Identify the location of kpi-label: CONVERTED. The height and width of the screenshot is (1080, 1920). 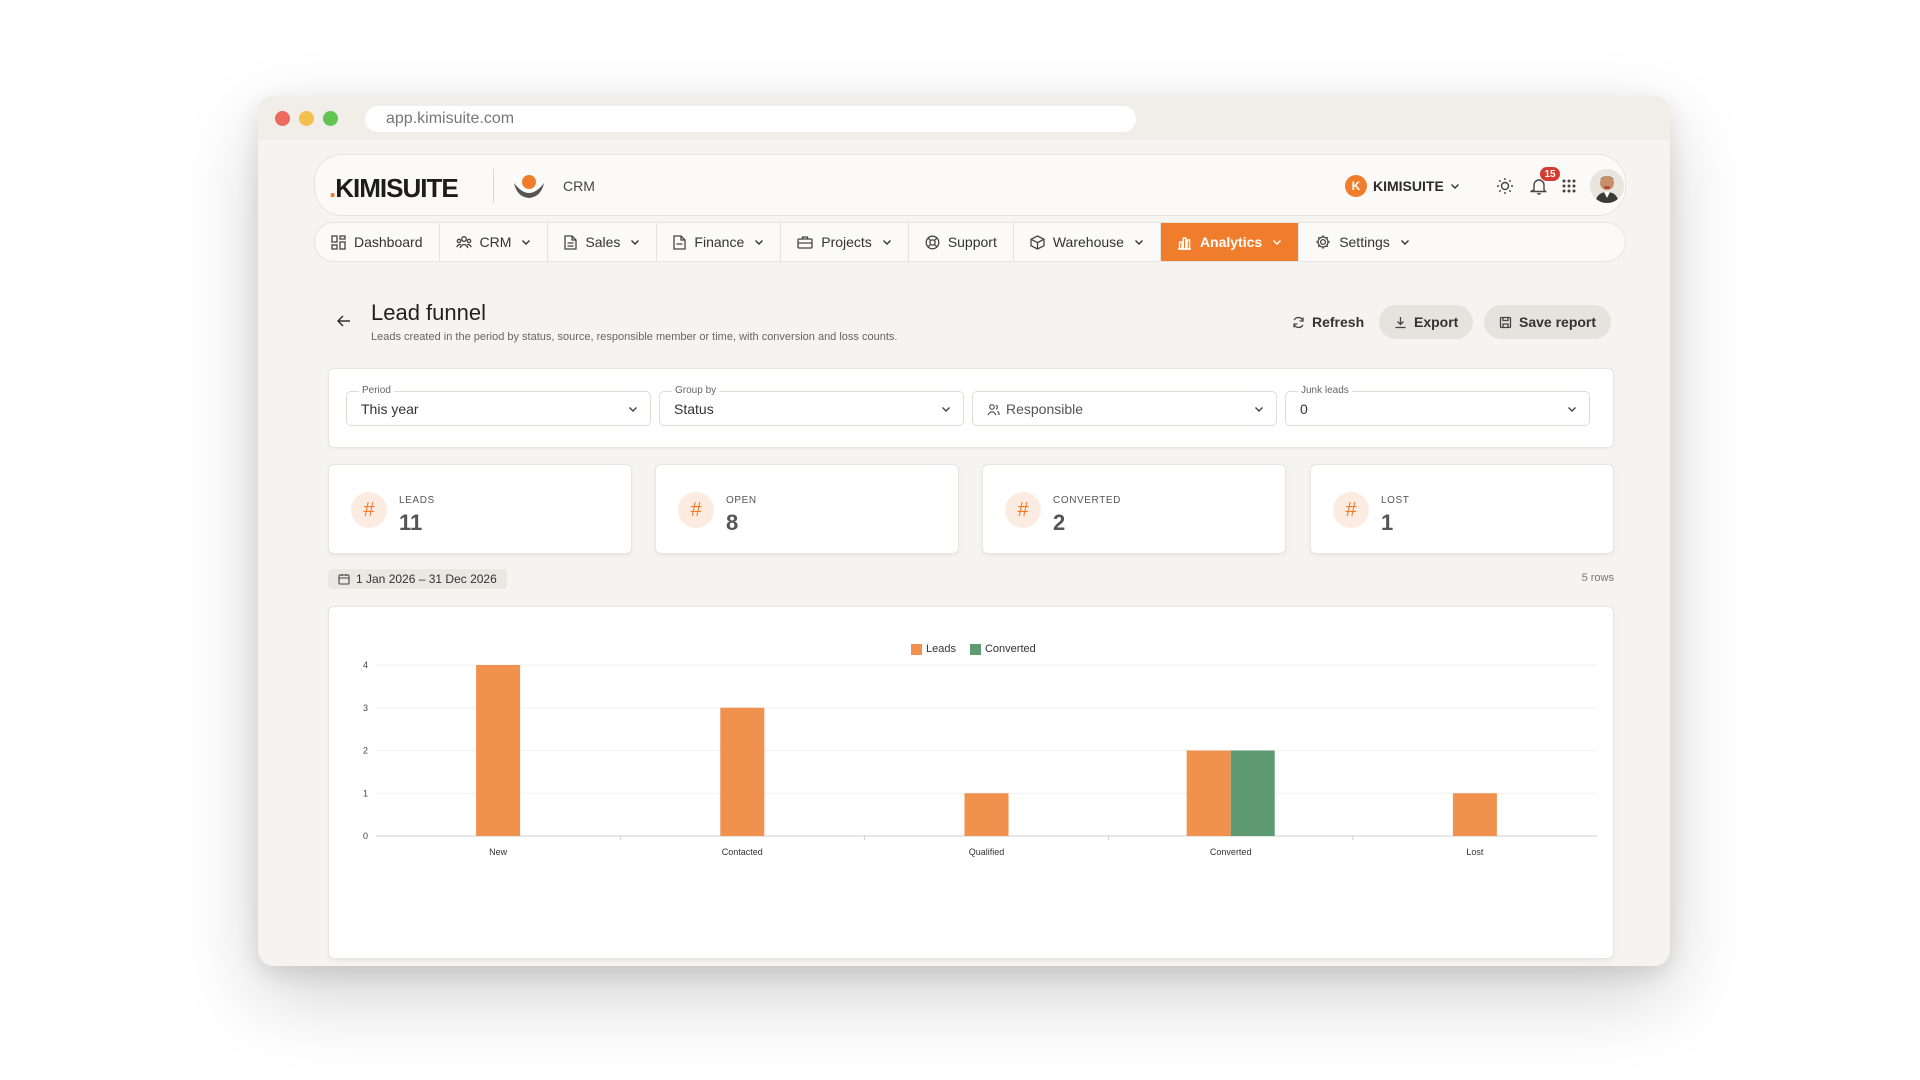
(1087, 500).